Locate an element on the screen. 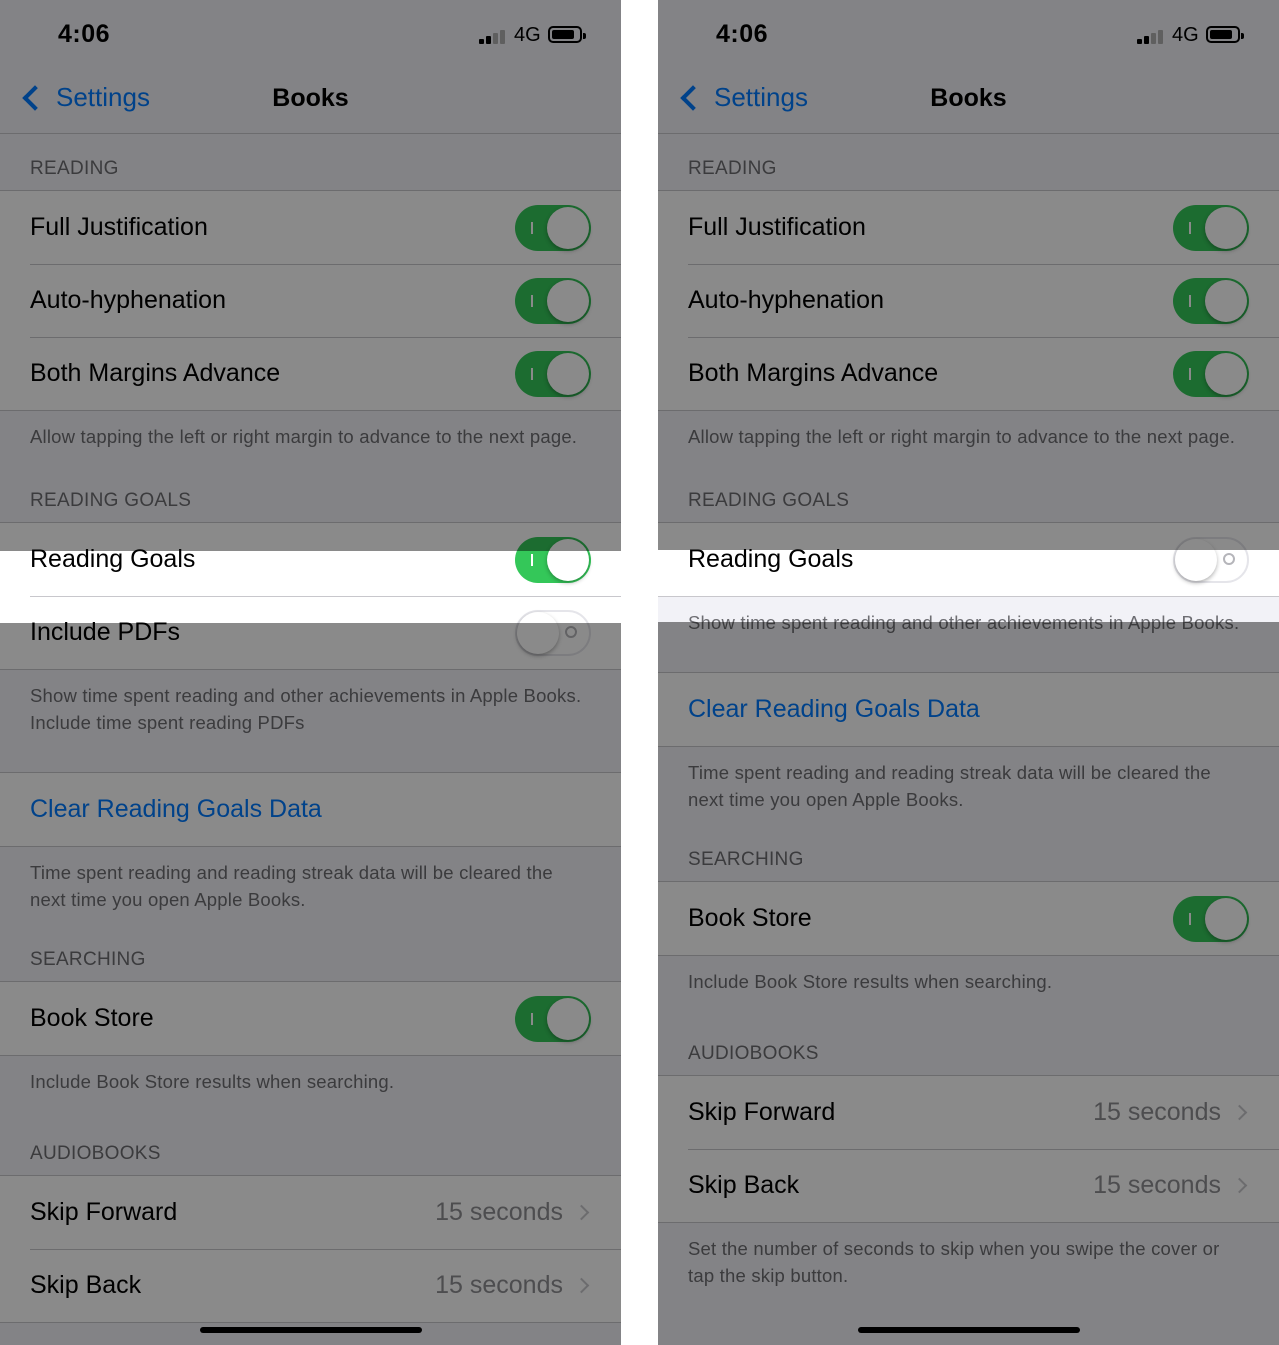 The image size is (1279, 1345). include-pdfs-row: Include PDFs is located at coordinates (310, 632).